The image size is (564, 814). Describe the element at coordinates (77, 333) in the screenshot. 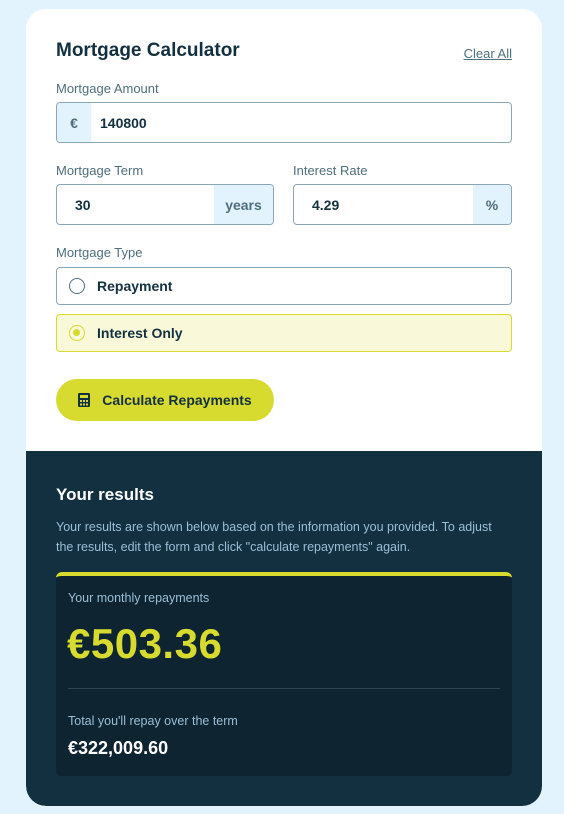

I see `radio-button-selected` at that location.